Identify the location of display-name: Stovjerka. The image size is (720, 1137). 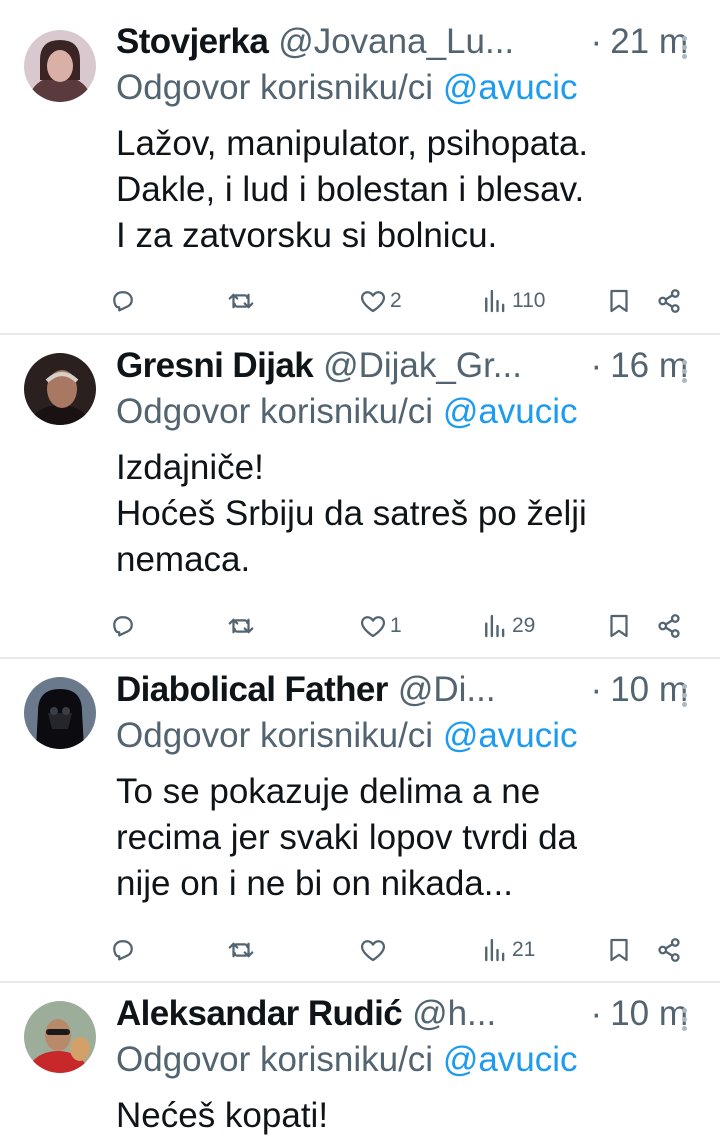
(192, 42).